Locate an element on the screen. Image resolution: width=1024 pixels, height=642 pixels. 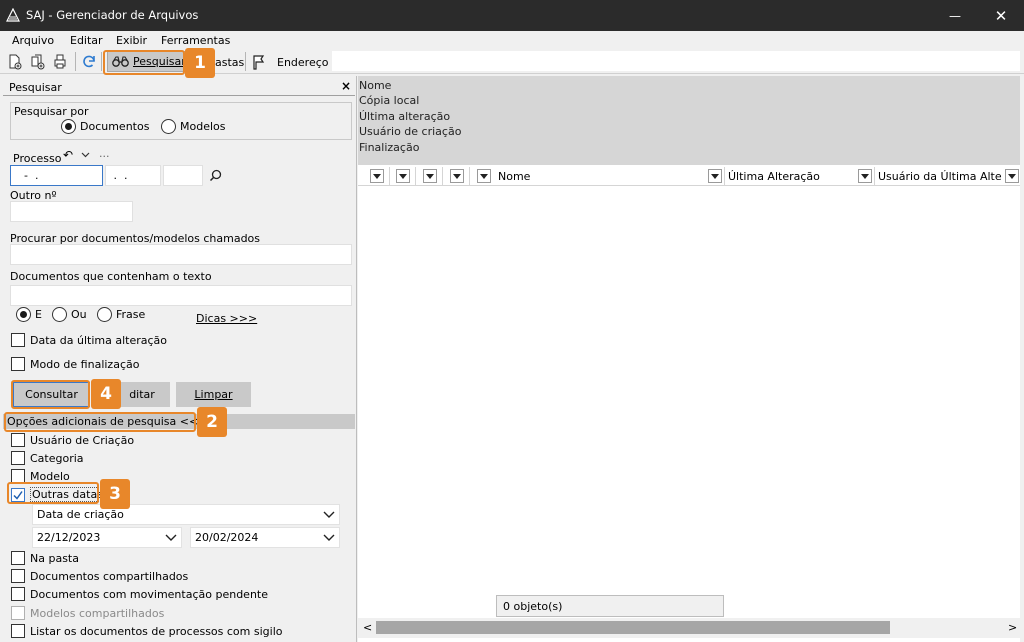
checkbox-shared-models: Modelos compartilhados is located at coordinates (87, 613).